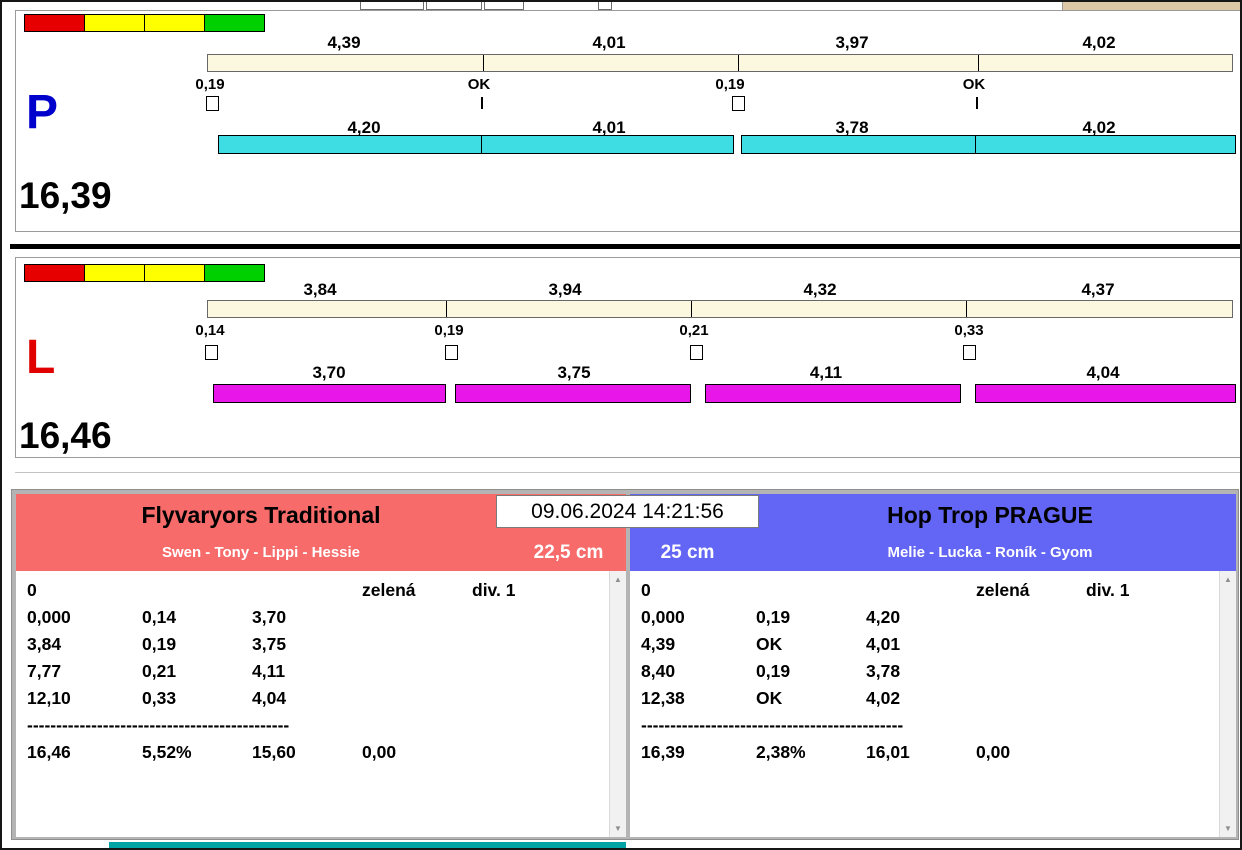  I want to click on mark-label: 0,21, so click(694, 330).